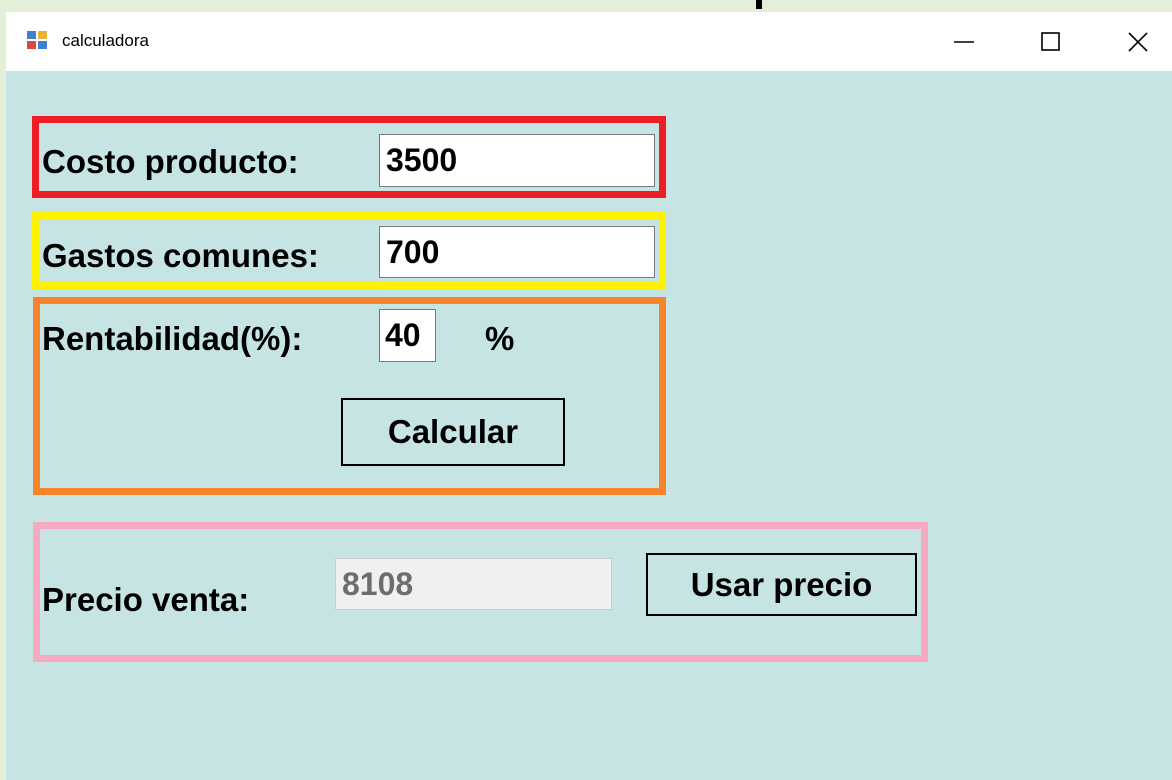 The height and width of the screenshot is (780, 1172). Describe the element at coordinates (146, 599) in the screenshot. I see `precio-venta-label: Precio venta:` at that location.